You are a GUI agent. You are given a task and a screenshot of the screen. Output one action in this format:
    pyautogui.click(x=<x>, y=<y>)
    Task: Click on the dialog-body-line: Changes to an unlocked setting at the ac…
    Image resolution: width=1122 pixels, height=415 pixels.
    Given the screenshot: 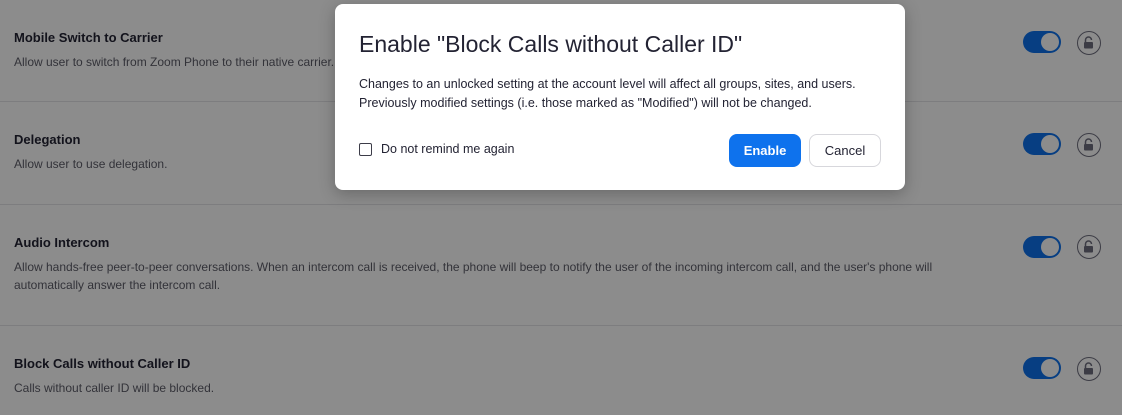 What is the action you would take?
    pyautogui.click(x=607, y=84)
    